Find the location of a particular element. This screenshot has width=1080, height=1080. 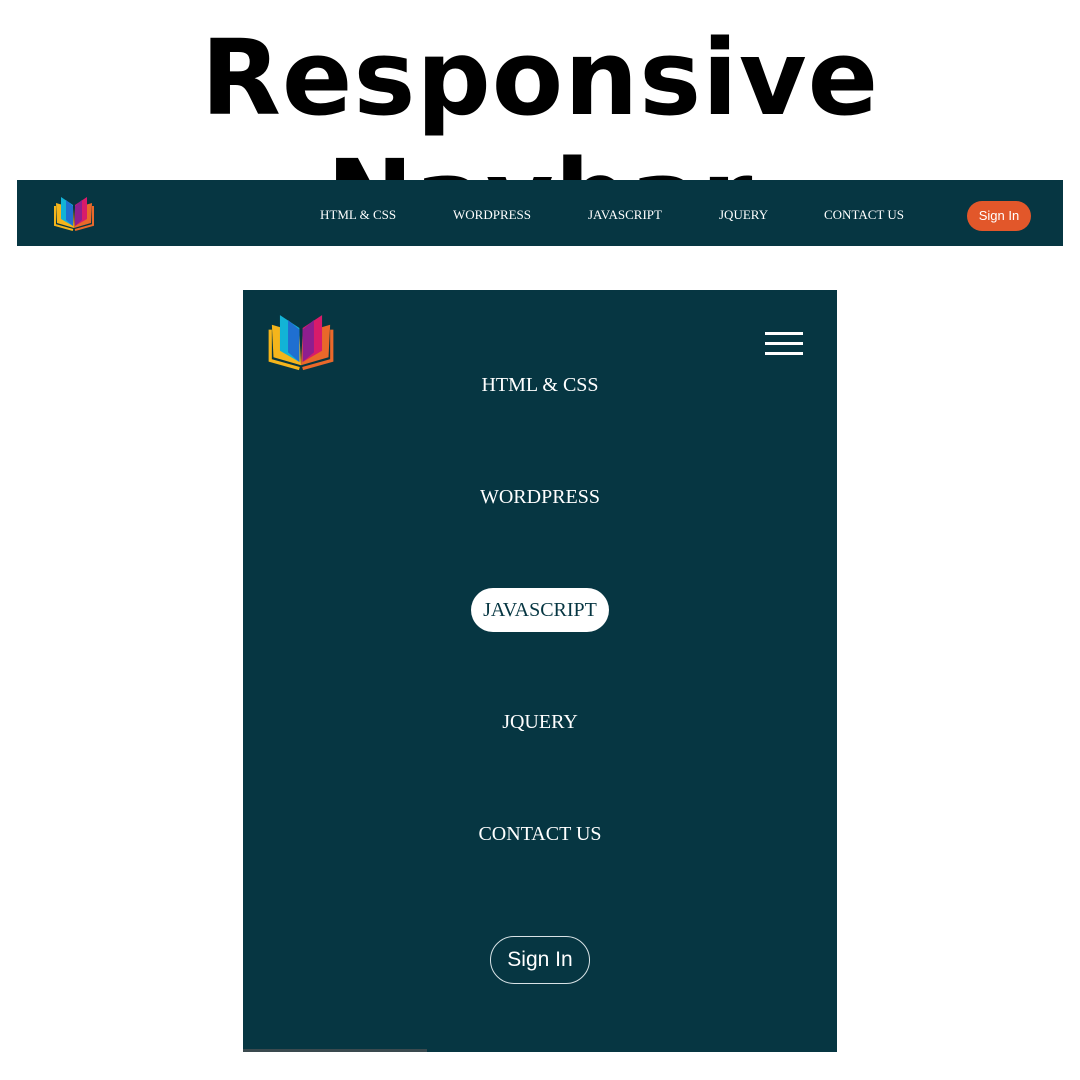

mobile-nav-link-javascript-active: JAVASCRIPT is located at coordinates (540, 610).